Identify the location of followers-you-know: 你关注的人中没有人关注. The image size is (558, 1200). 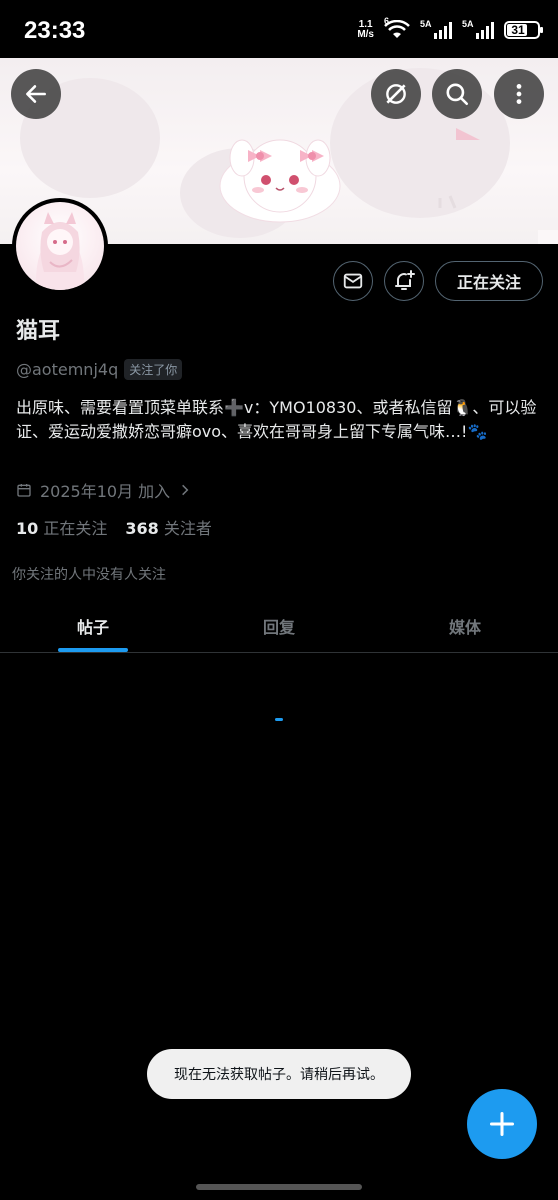
(89, 574).